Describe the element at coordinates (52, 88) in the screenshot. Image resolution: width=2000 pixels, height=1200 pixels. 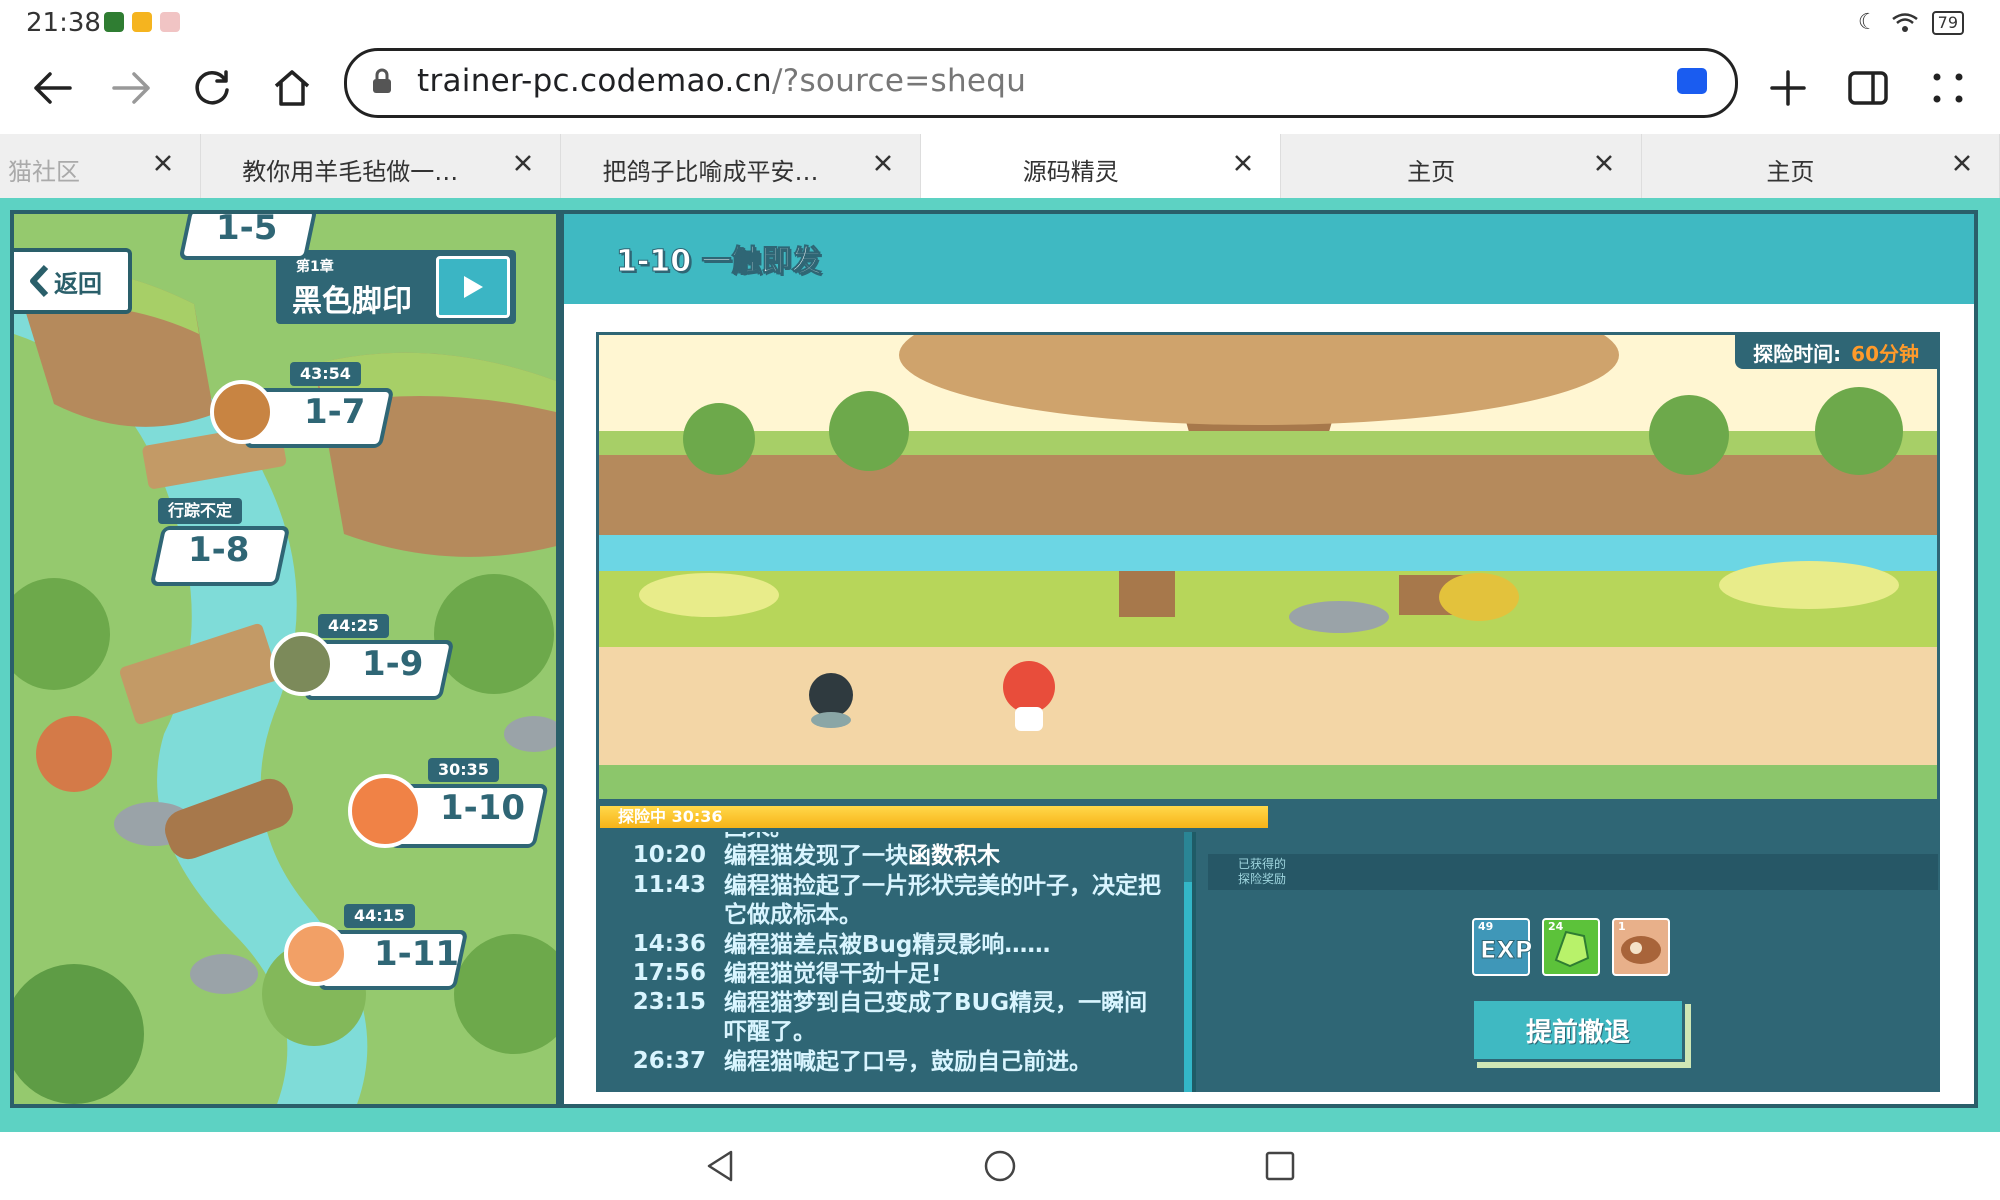
I see `back-arrow-button` at that location.